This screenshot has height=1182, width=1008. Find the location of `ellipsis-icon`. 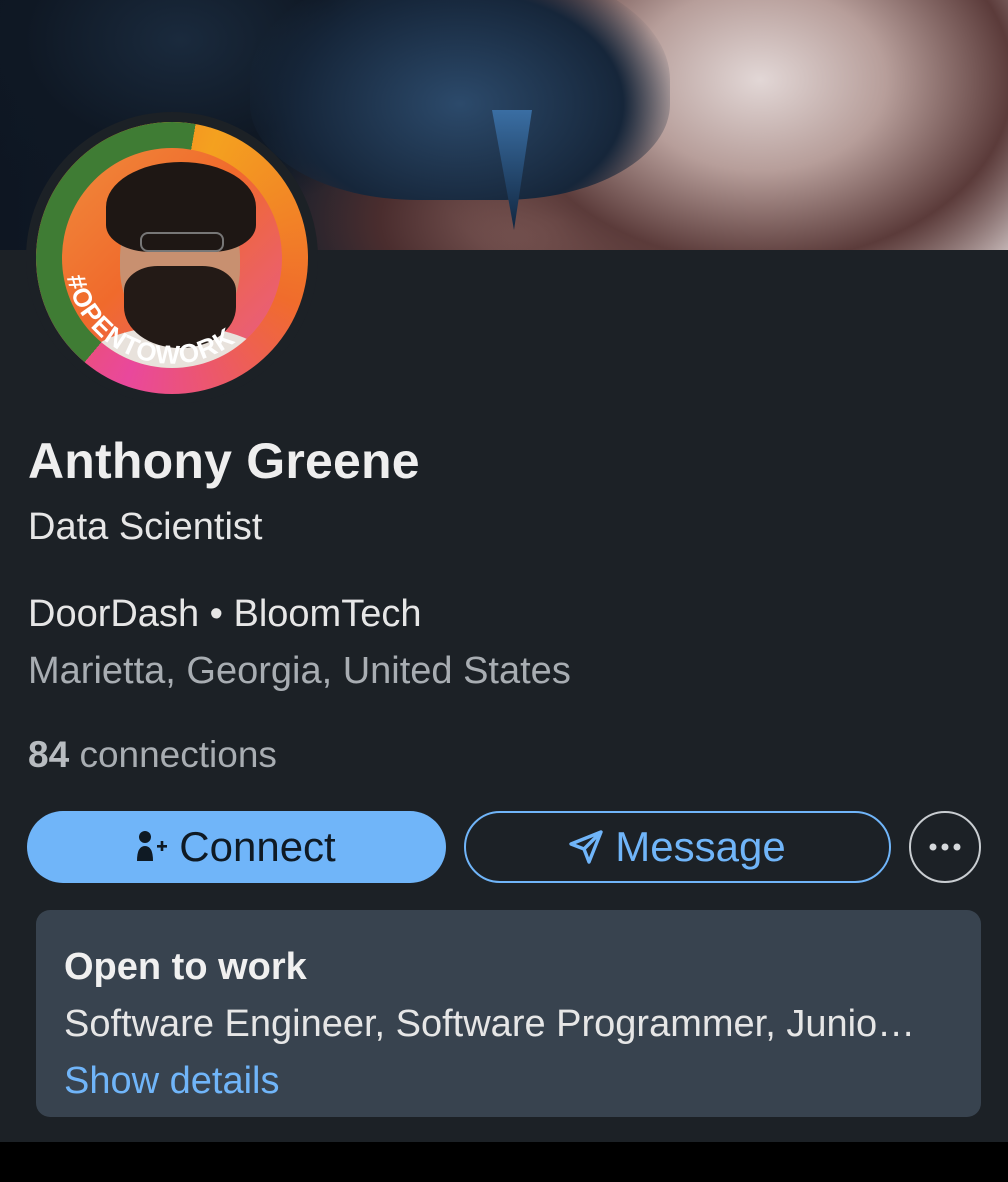

ellipsis-icon is located at coordinates (945, 847).